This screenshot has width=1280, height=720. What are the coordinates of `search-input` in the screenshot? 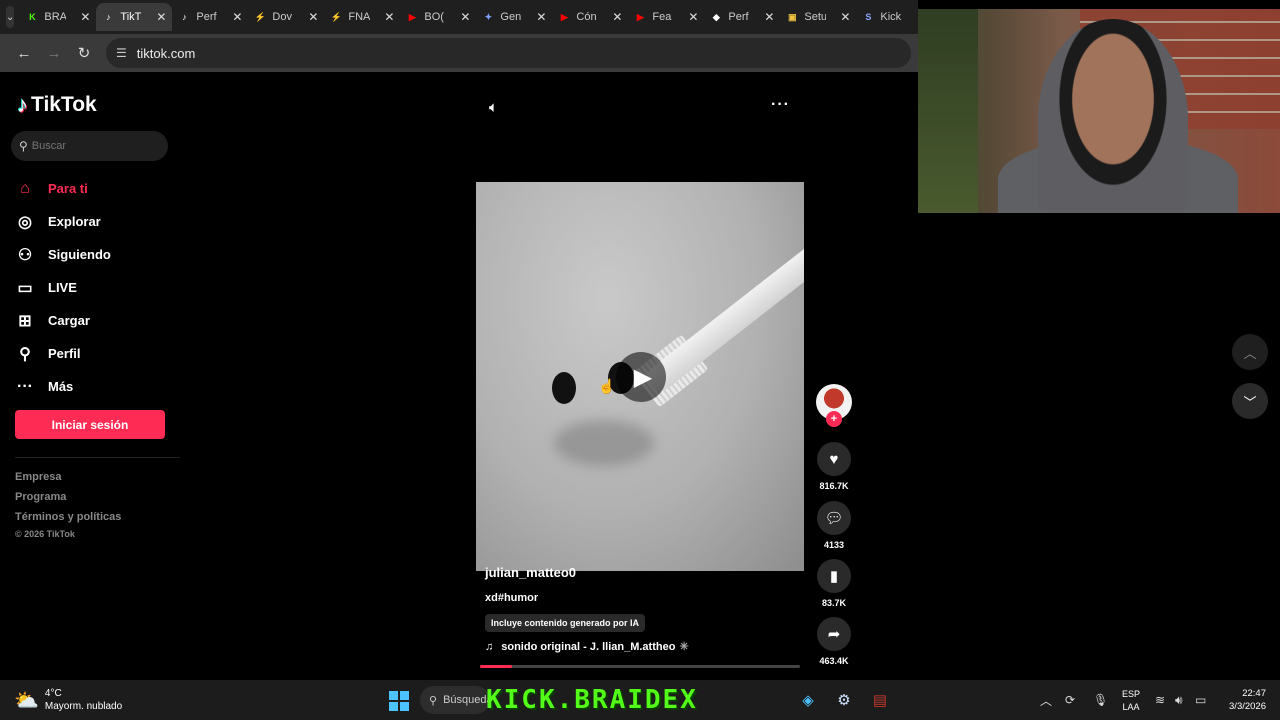 It's located at (91, 146).